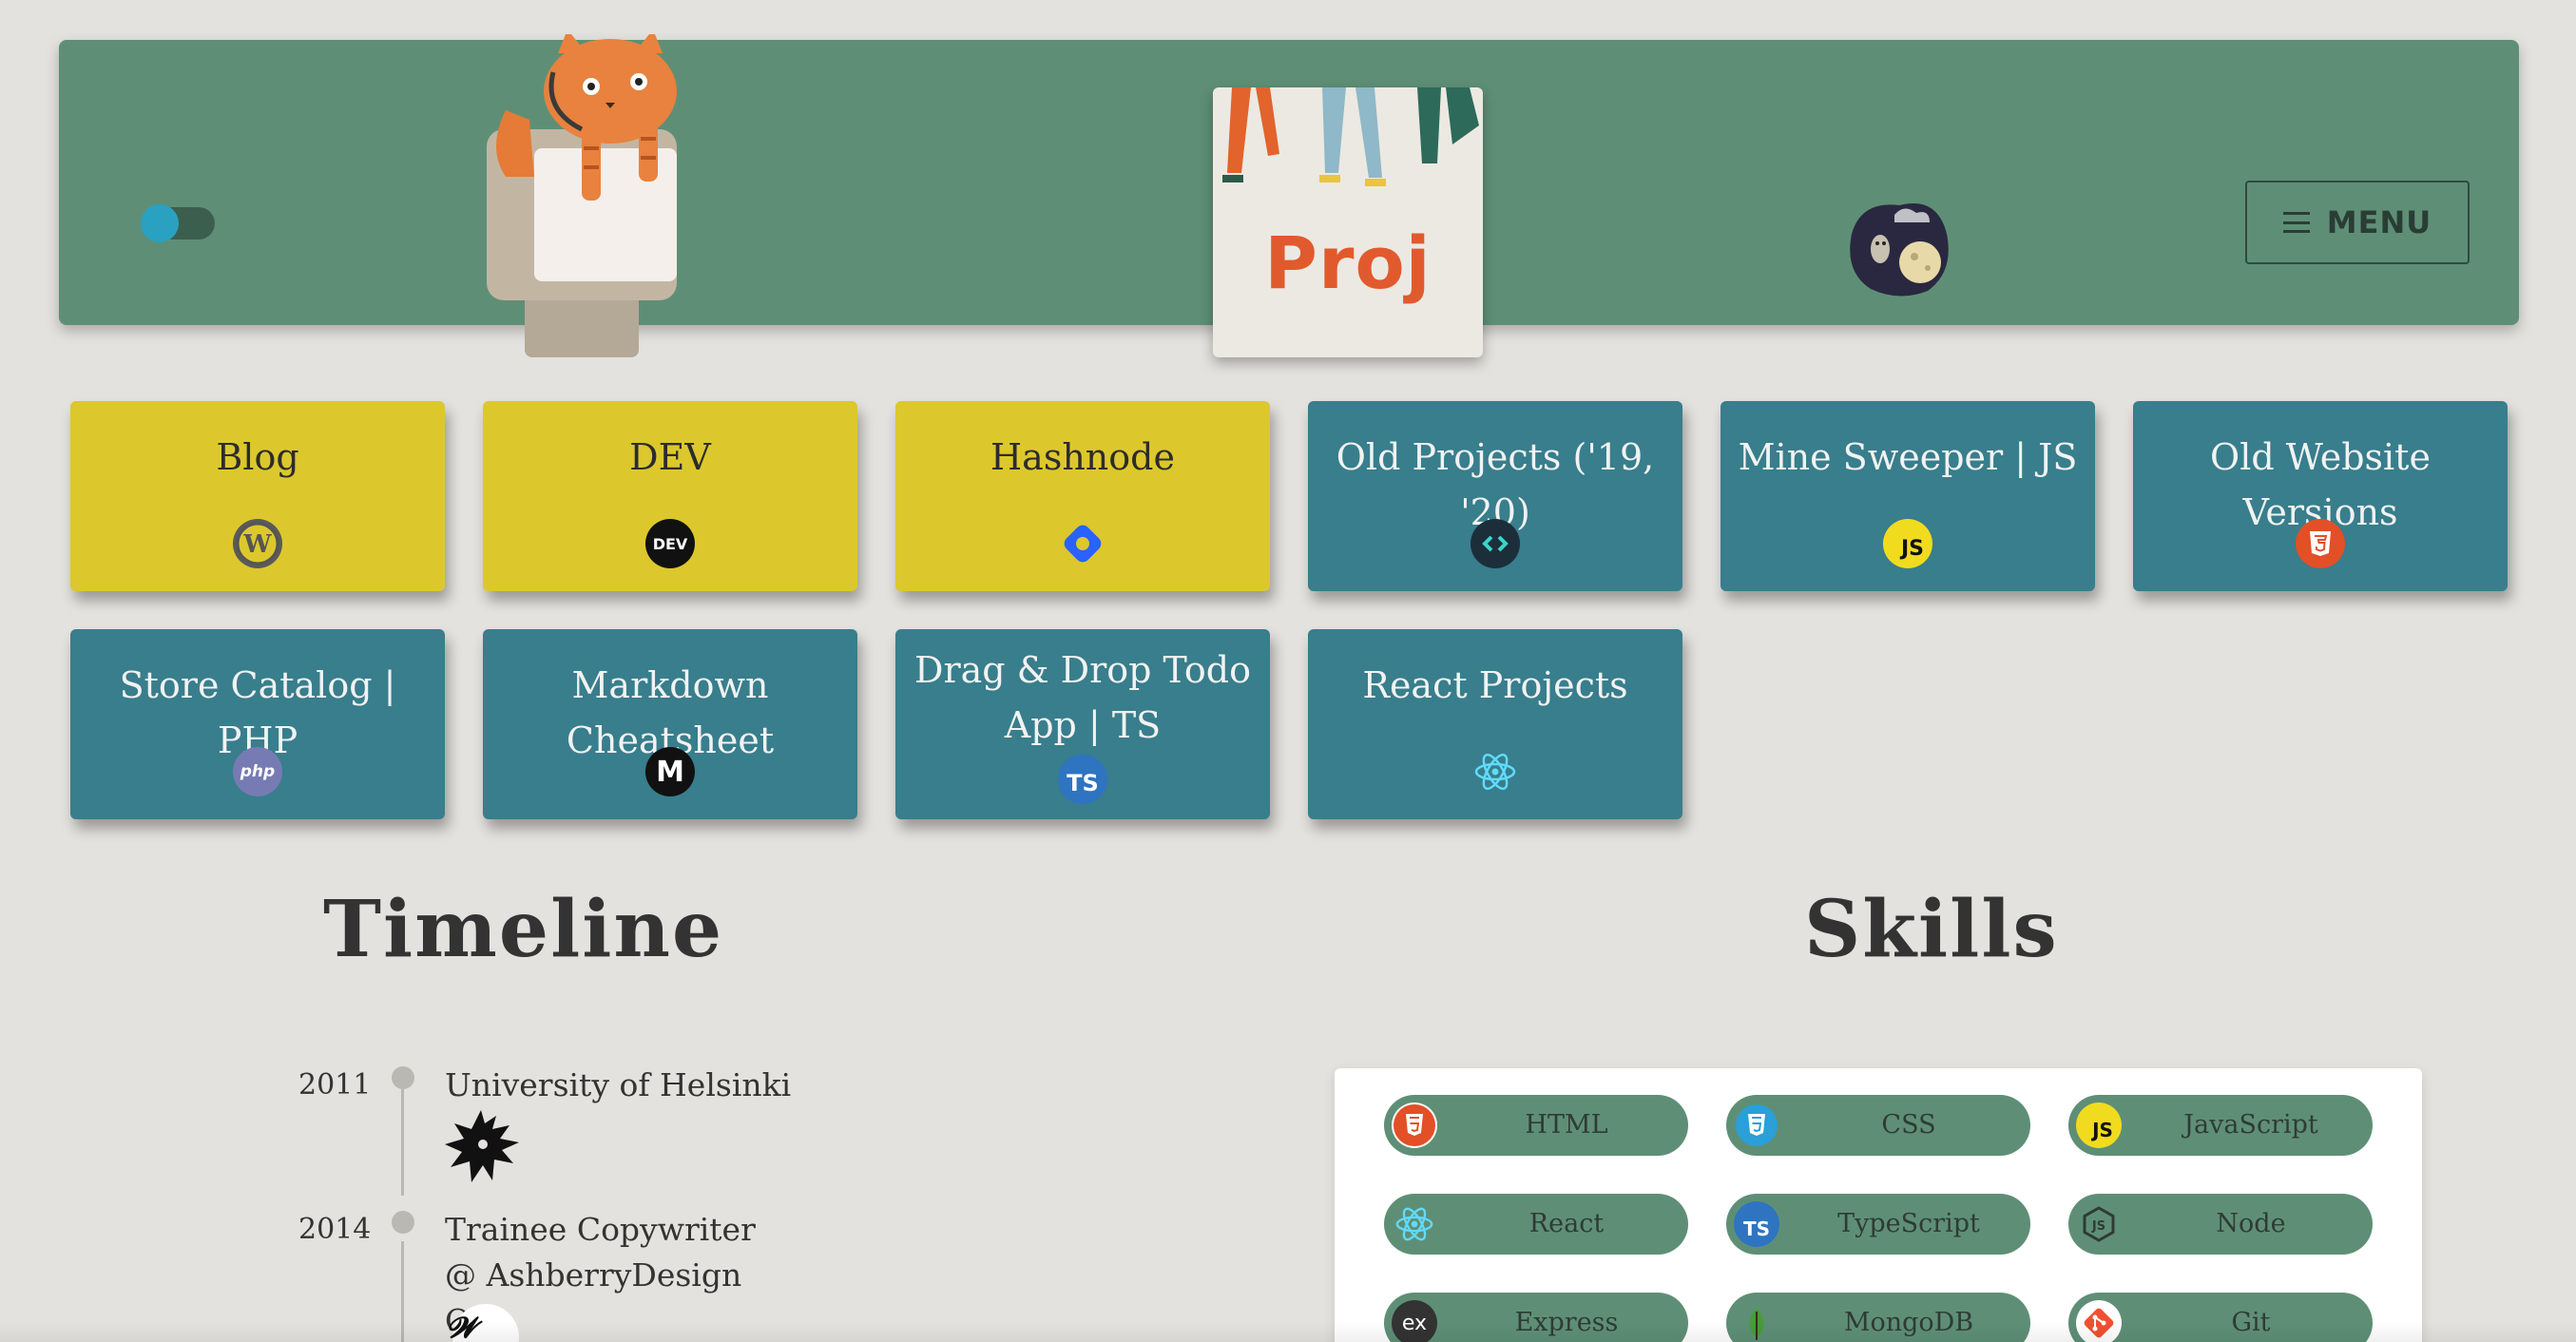  Describe the element at coordinates (1496, 543) in the screenshot. I see `code-icon` at that location.